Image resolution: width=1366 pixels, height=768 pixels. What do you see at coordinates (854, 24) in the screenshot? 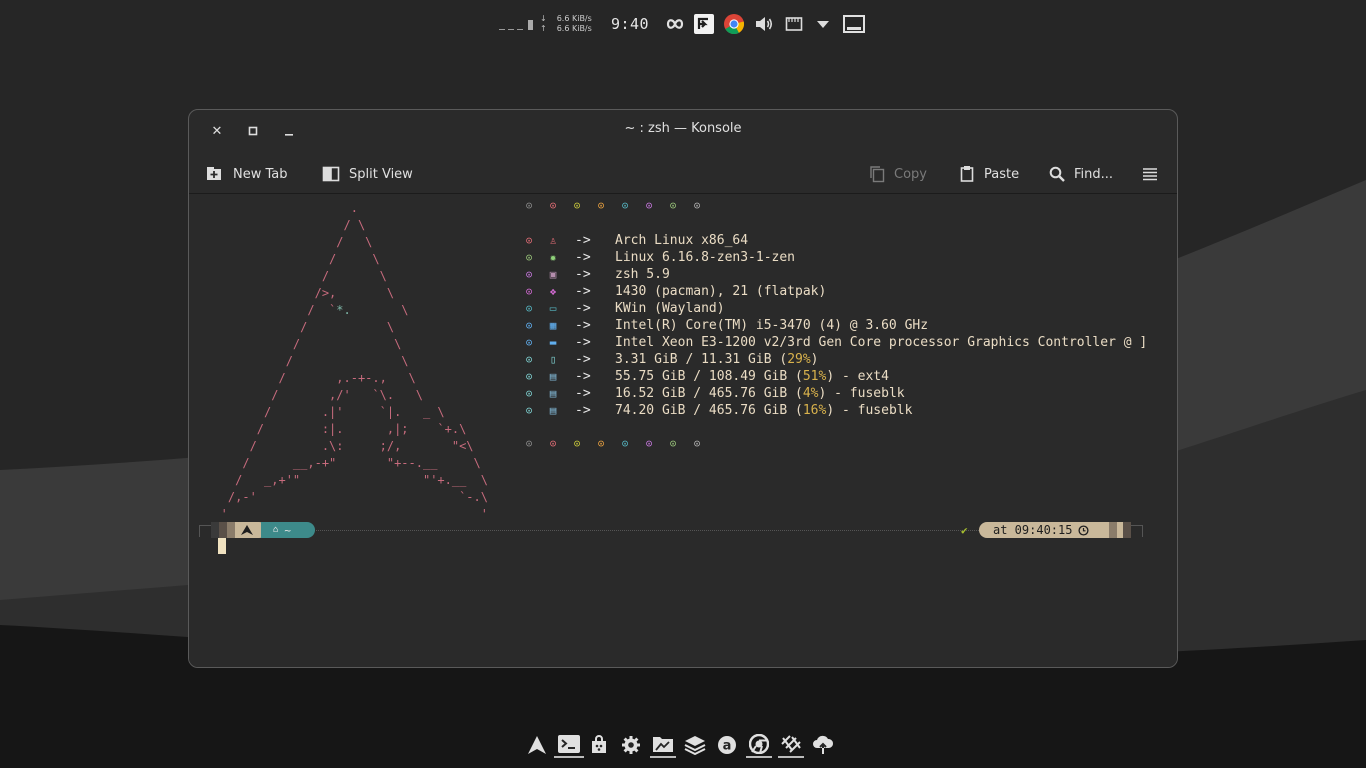
I see `show-desktop-icon` at bounding box center [854, 24].